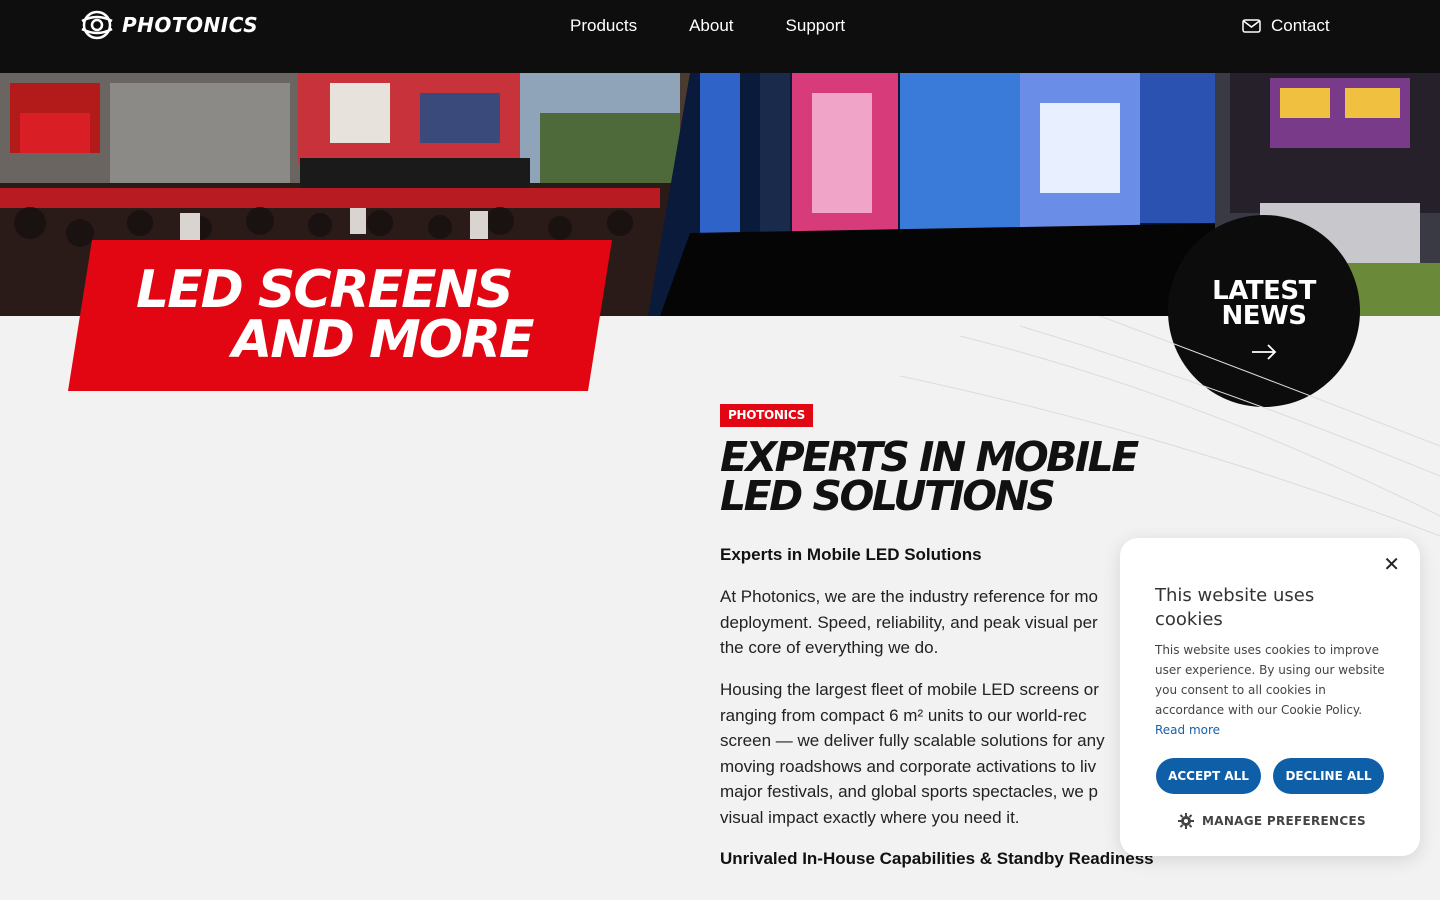 The width and height of the screenshot is (1440, 900). Describe the element at coordinates (1300, 25) in the screenshot. I see `contact-label: Contact` at that location.